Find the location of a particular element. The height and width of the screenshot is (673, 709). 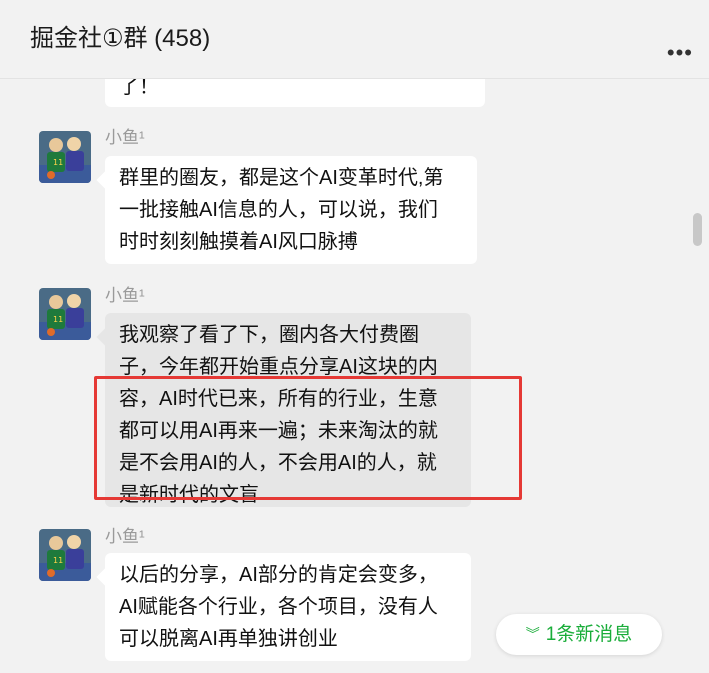

message-line: 子，今年都开始重点分享AI这块的内 is located at coordinates (278, 367).